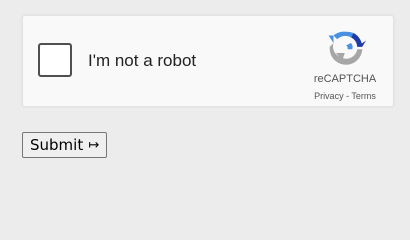 Image resolution: width=410 pixels, height=240 pixels. Describe the element at coordinates (57, 145) in the screenshot. I see `submit-label: Submit` at that location.